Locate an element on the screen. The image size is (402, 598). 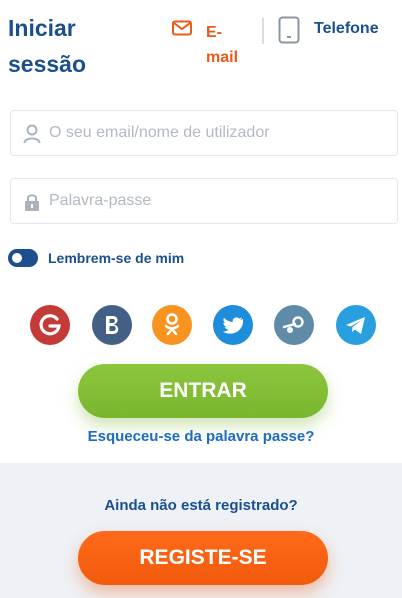
envelope-icon is located at coordinates (182, 28).